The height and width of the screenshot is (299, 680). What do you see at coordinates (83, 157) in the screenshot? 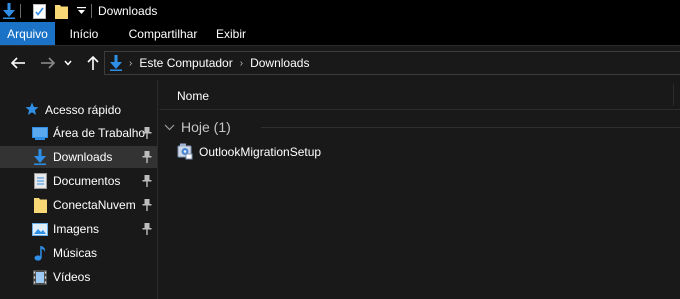
I see `sidebar-item-label: Downloads` at bounding box center [83, 157].